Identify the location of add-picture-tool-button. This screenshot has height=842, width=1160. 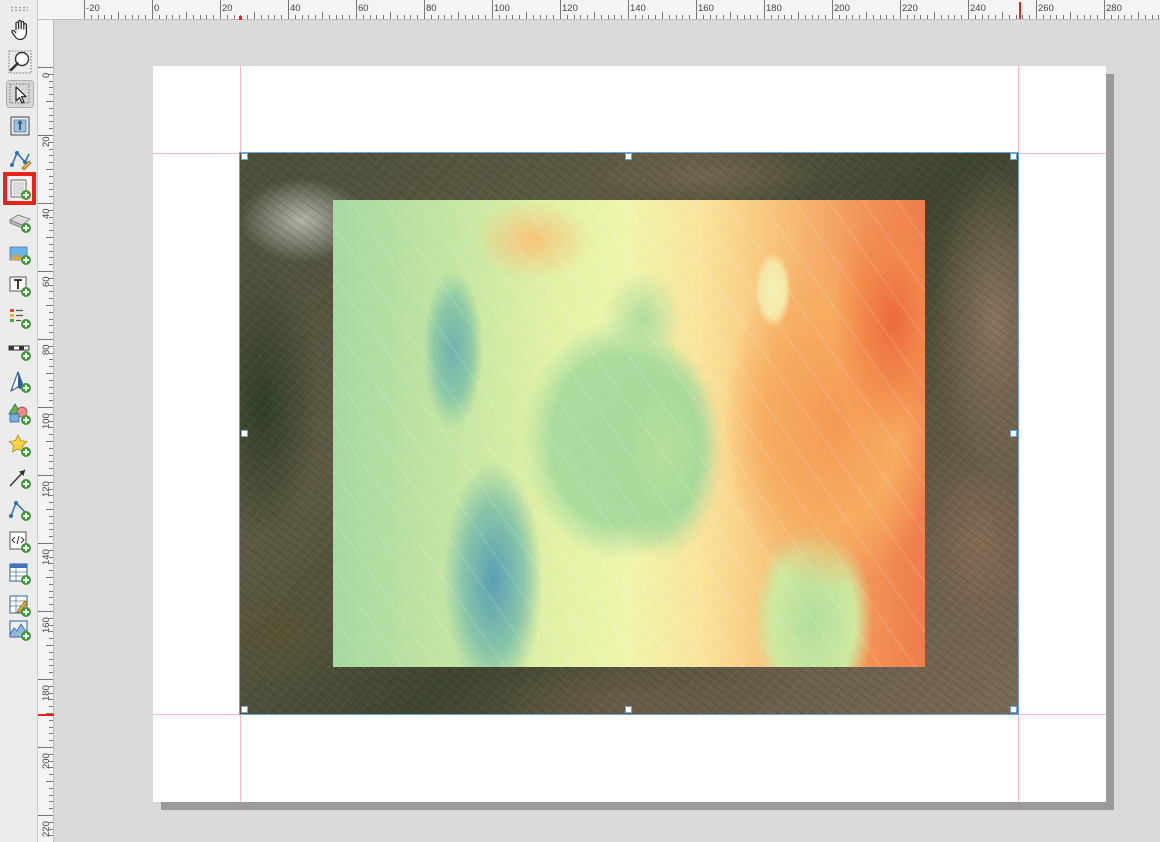
(20, 254).